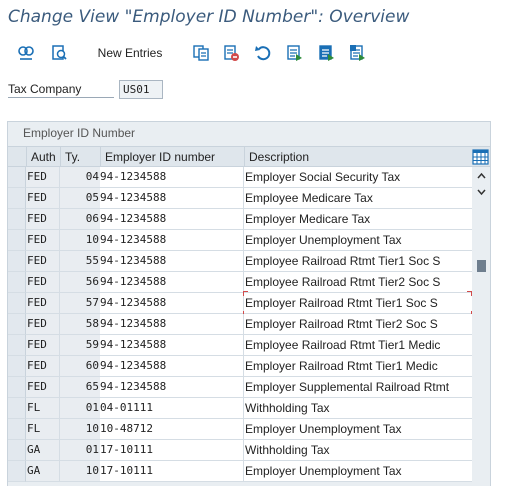  What do you see at coordinates (358, 282) in the screenshot?
I see `cell-description: Employee Railroad Rtmt Tier2 Soc S` at bounding box center [358, 282].